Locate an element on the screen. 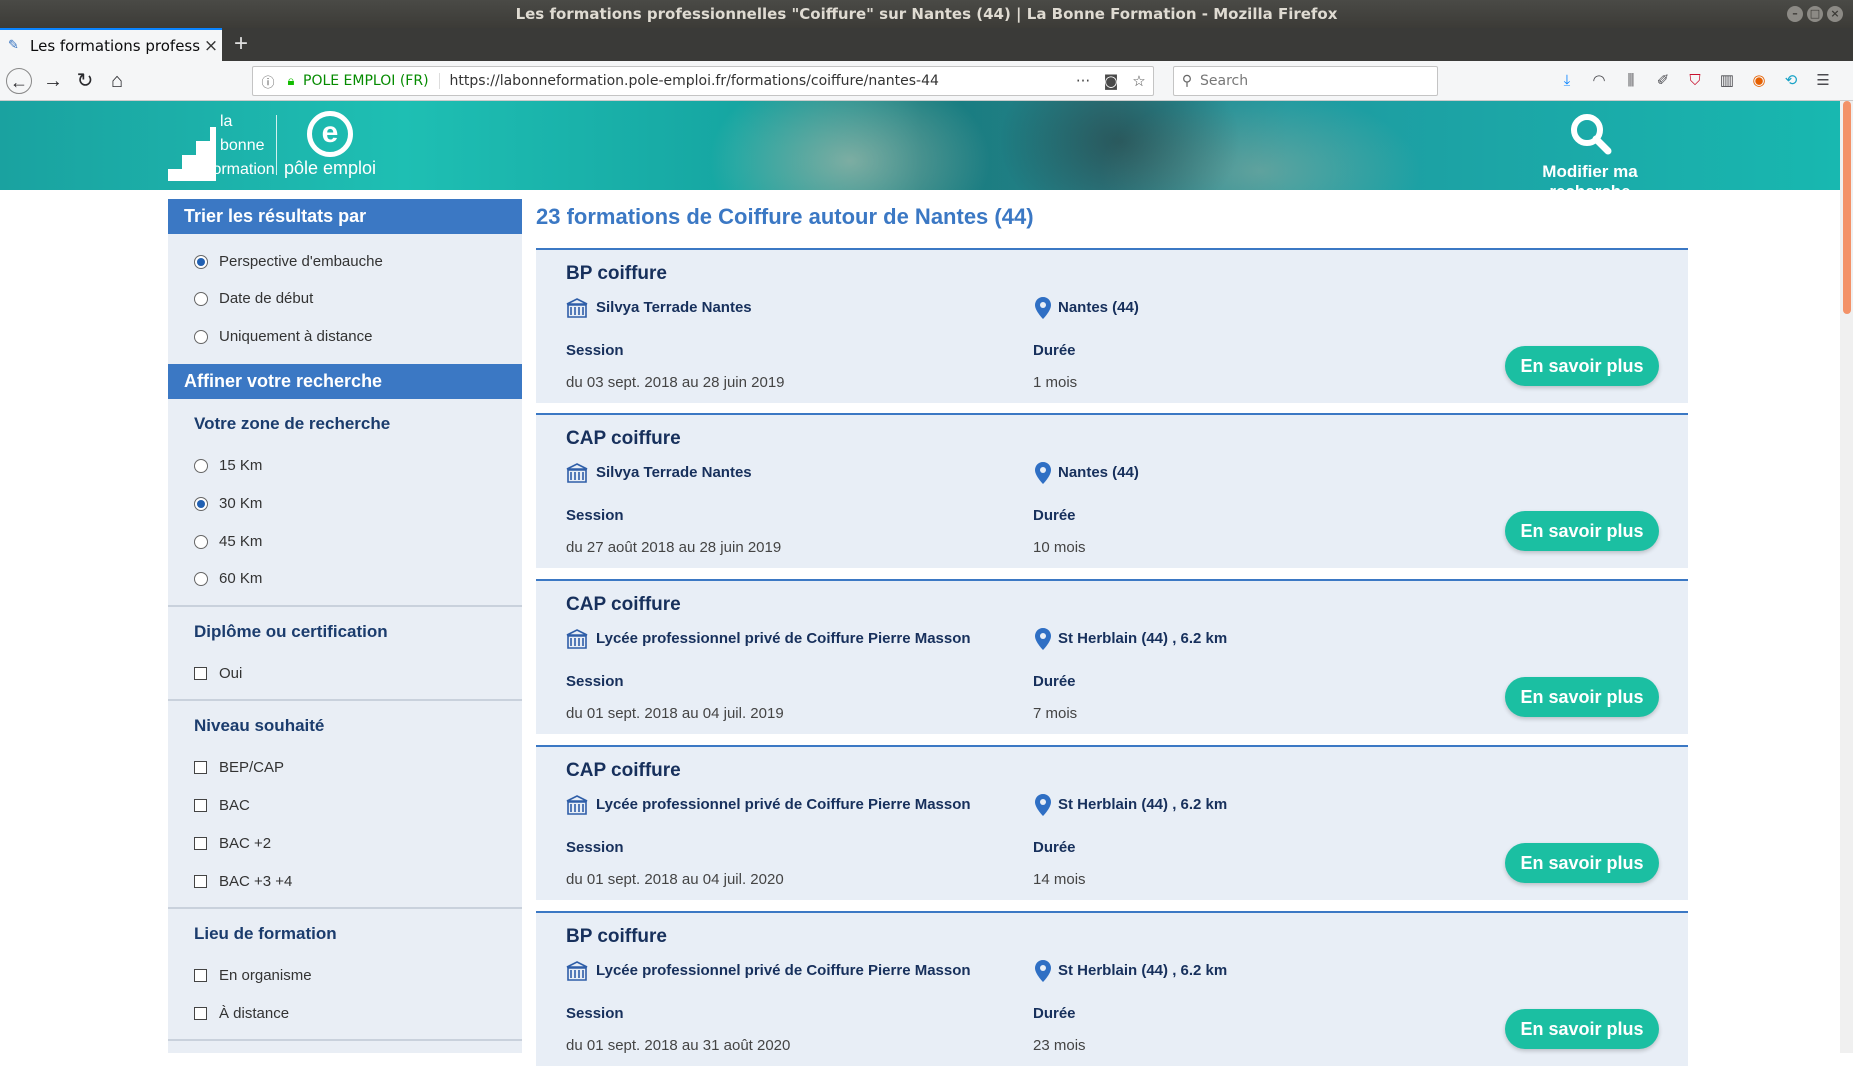  sort-option-date: Date de début is located at coordinates (253, 298).